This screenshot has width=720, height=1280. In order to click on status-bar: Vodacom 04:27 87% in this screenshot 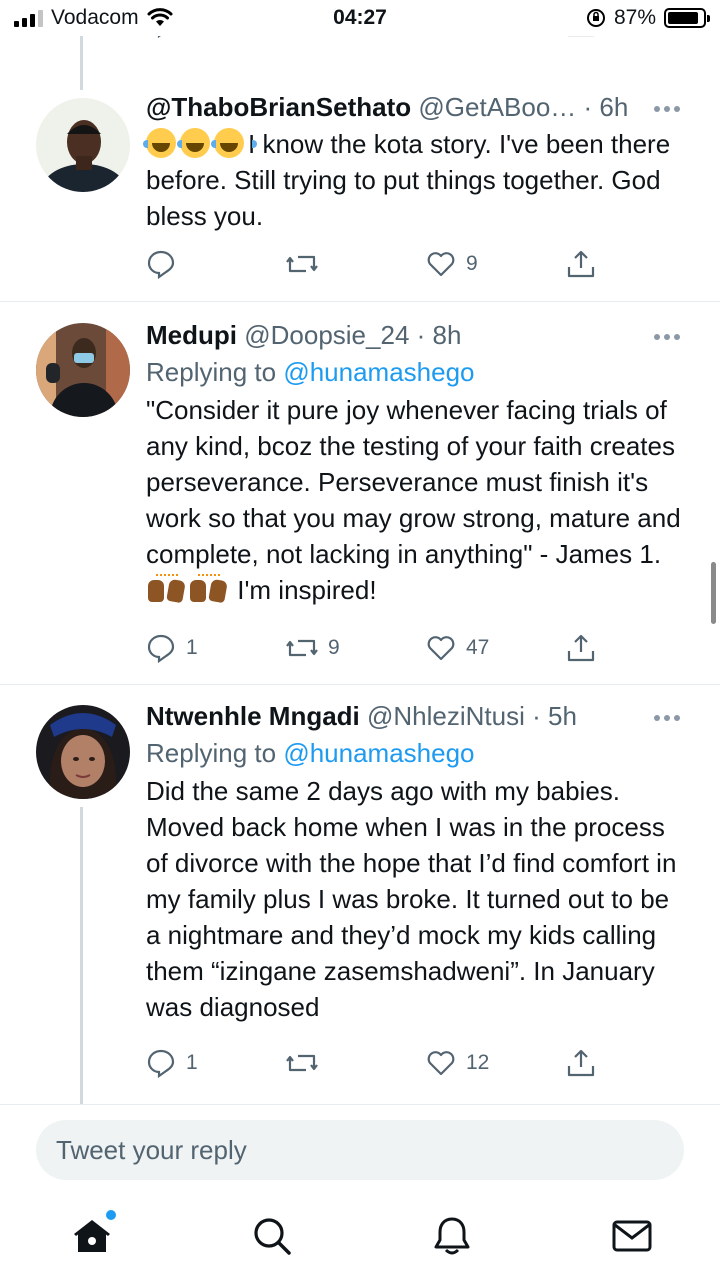, I will do `click(360, 18)`.